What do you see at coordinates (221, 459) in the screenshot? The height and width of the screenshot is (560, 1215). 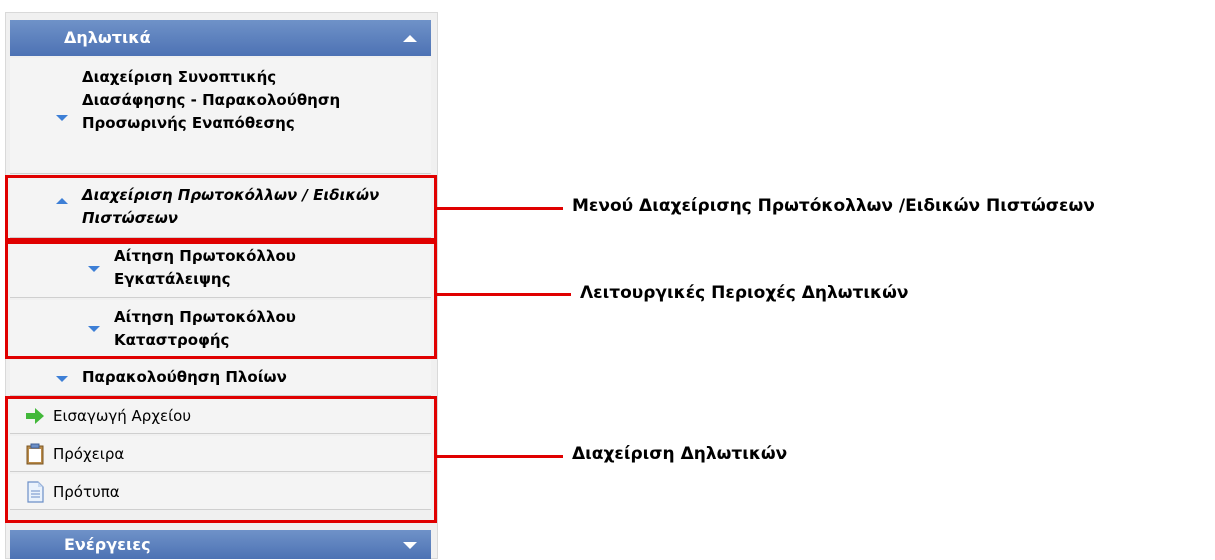 I see `annotation-box-declarations` at bounding box center [221, 459].